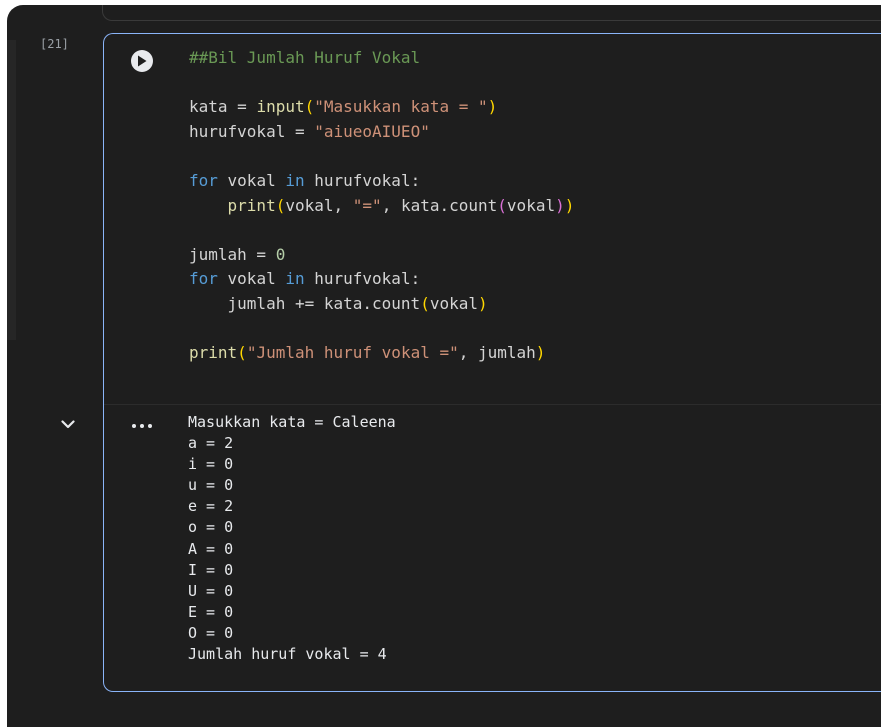 This screenshot has width=881, height=727. What do you see at coordinates (252, 131) in the screenshot?
I see `code-token: hurufvokal =` at bounding box center [252, 131].